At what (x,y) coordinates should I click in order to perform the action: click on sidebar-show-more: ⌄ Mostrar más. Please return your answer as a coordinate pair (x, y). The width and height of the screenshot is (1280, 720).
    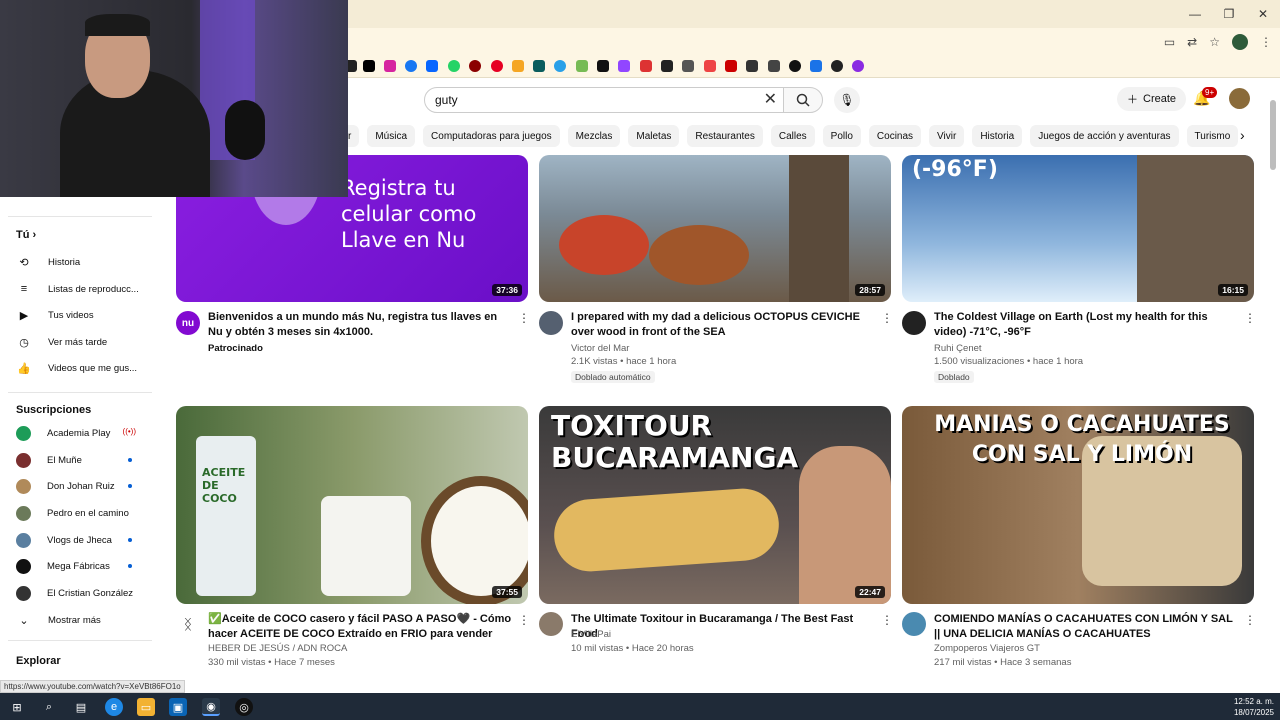
    Looking at the image, I should click on (81, 620).